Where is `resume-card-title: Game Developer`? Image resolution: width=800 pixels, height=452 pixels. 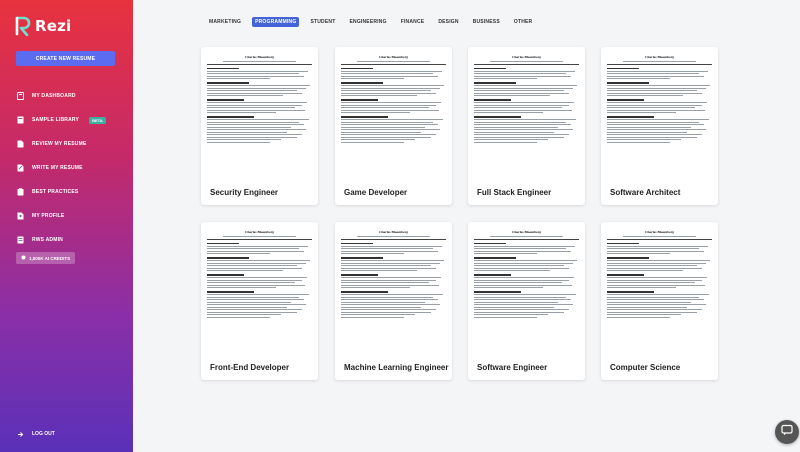 resume-card-title: Game Developer is located at coordinates (376, 192).